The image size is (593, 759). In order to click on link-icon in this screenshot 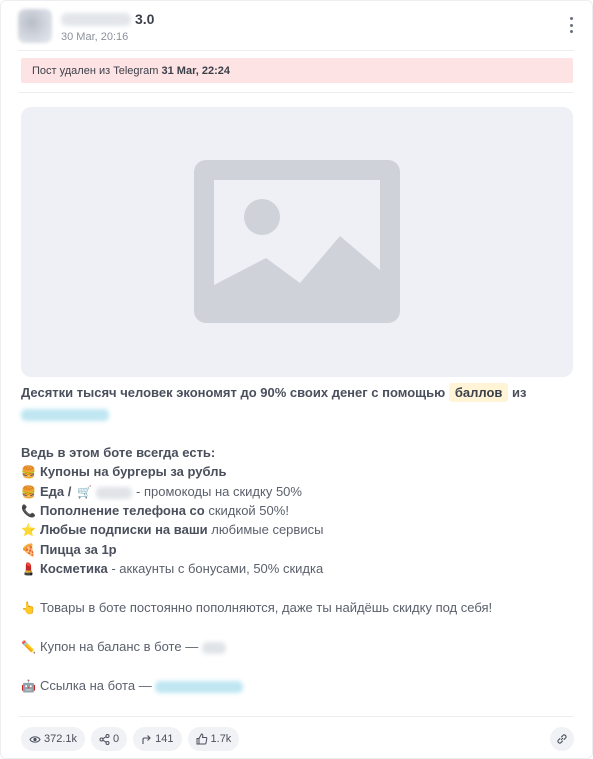, I will do `click(562, 739)`.